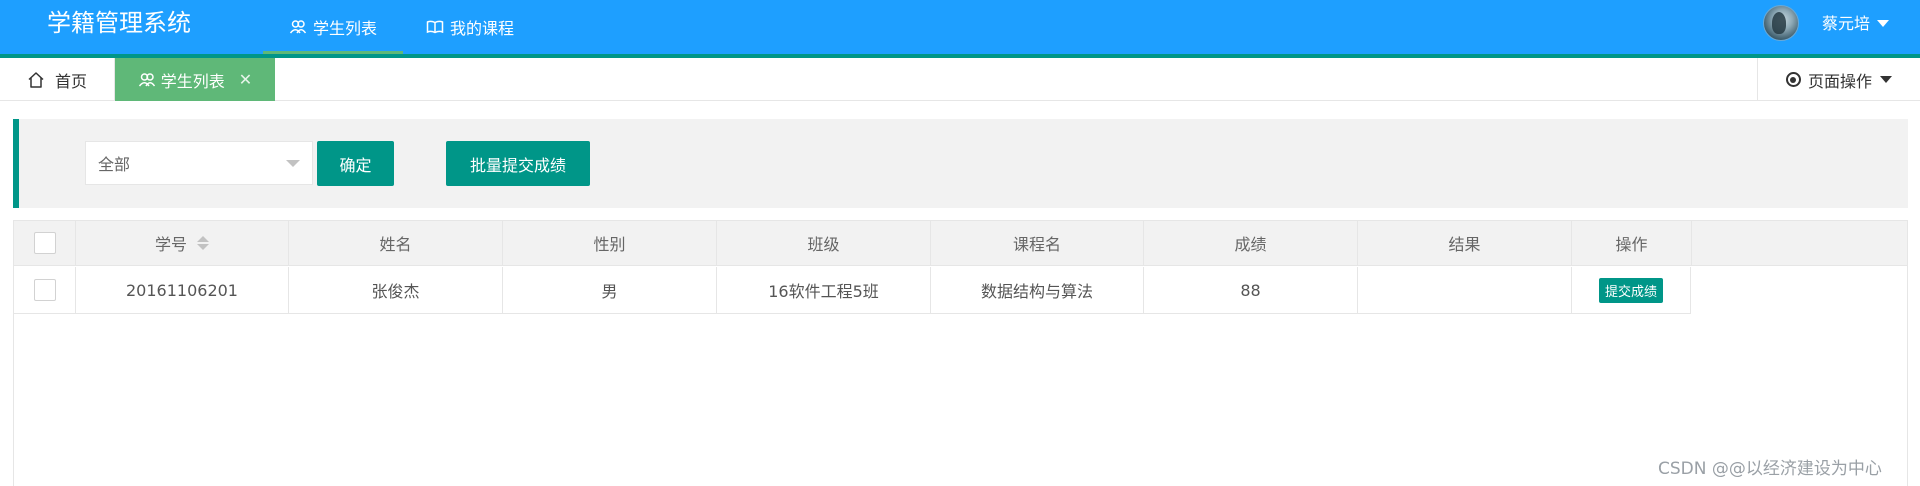 This screenshot has width=1920, height=486. Describe the element at coordinates (36, 79) in the screenshot. I see `home-icon` at that location.